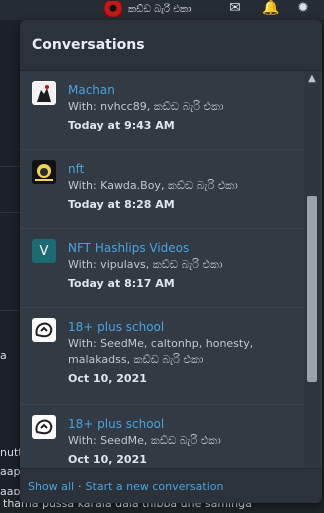  I want to click on shadow-figure-avatar, so click(44, 93).